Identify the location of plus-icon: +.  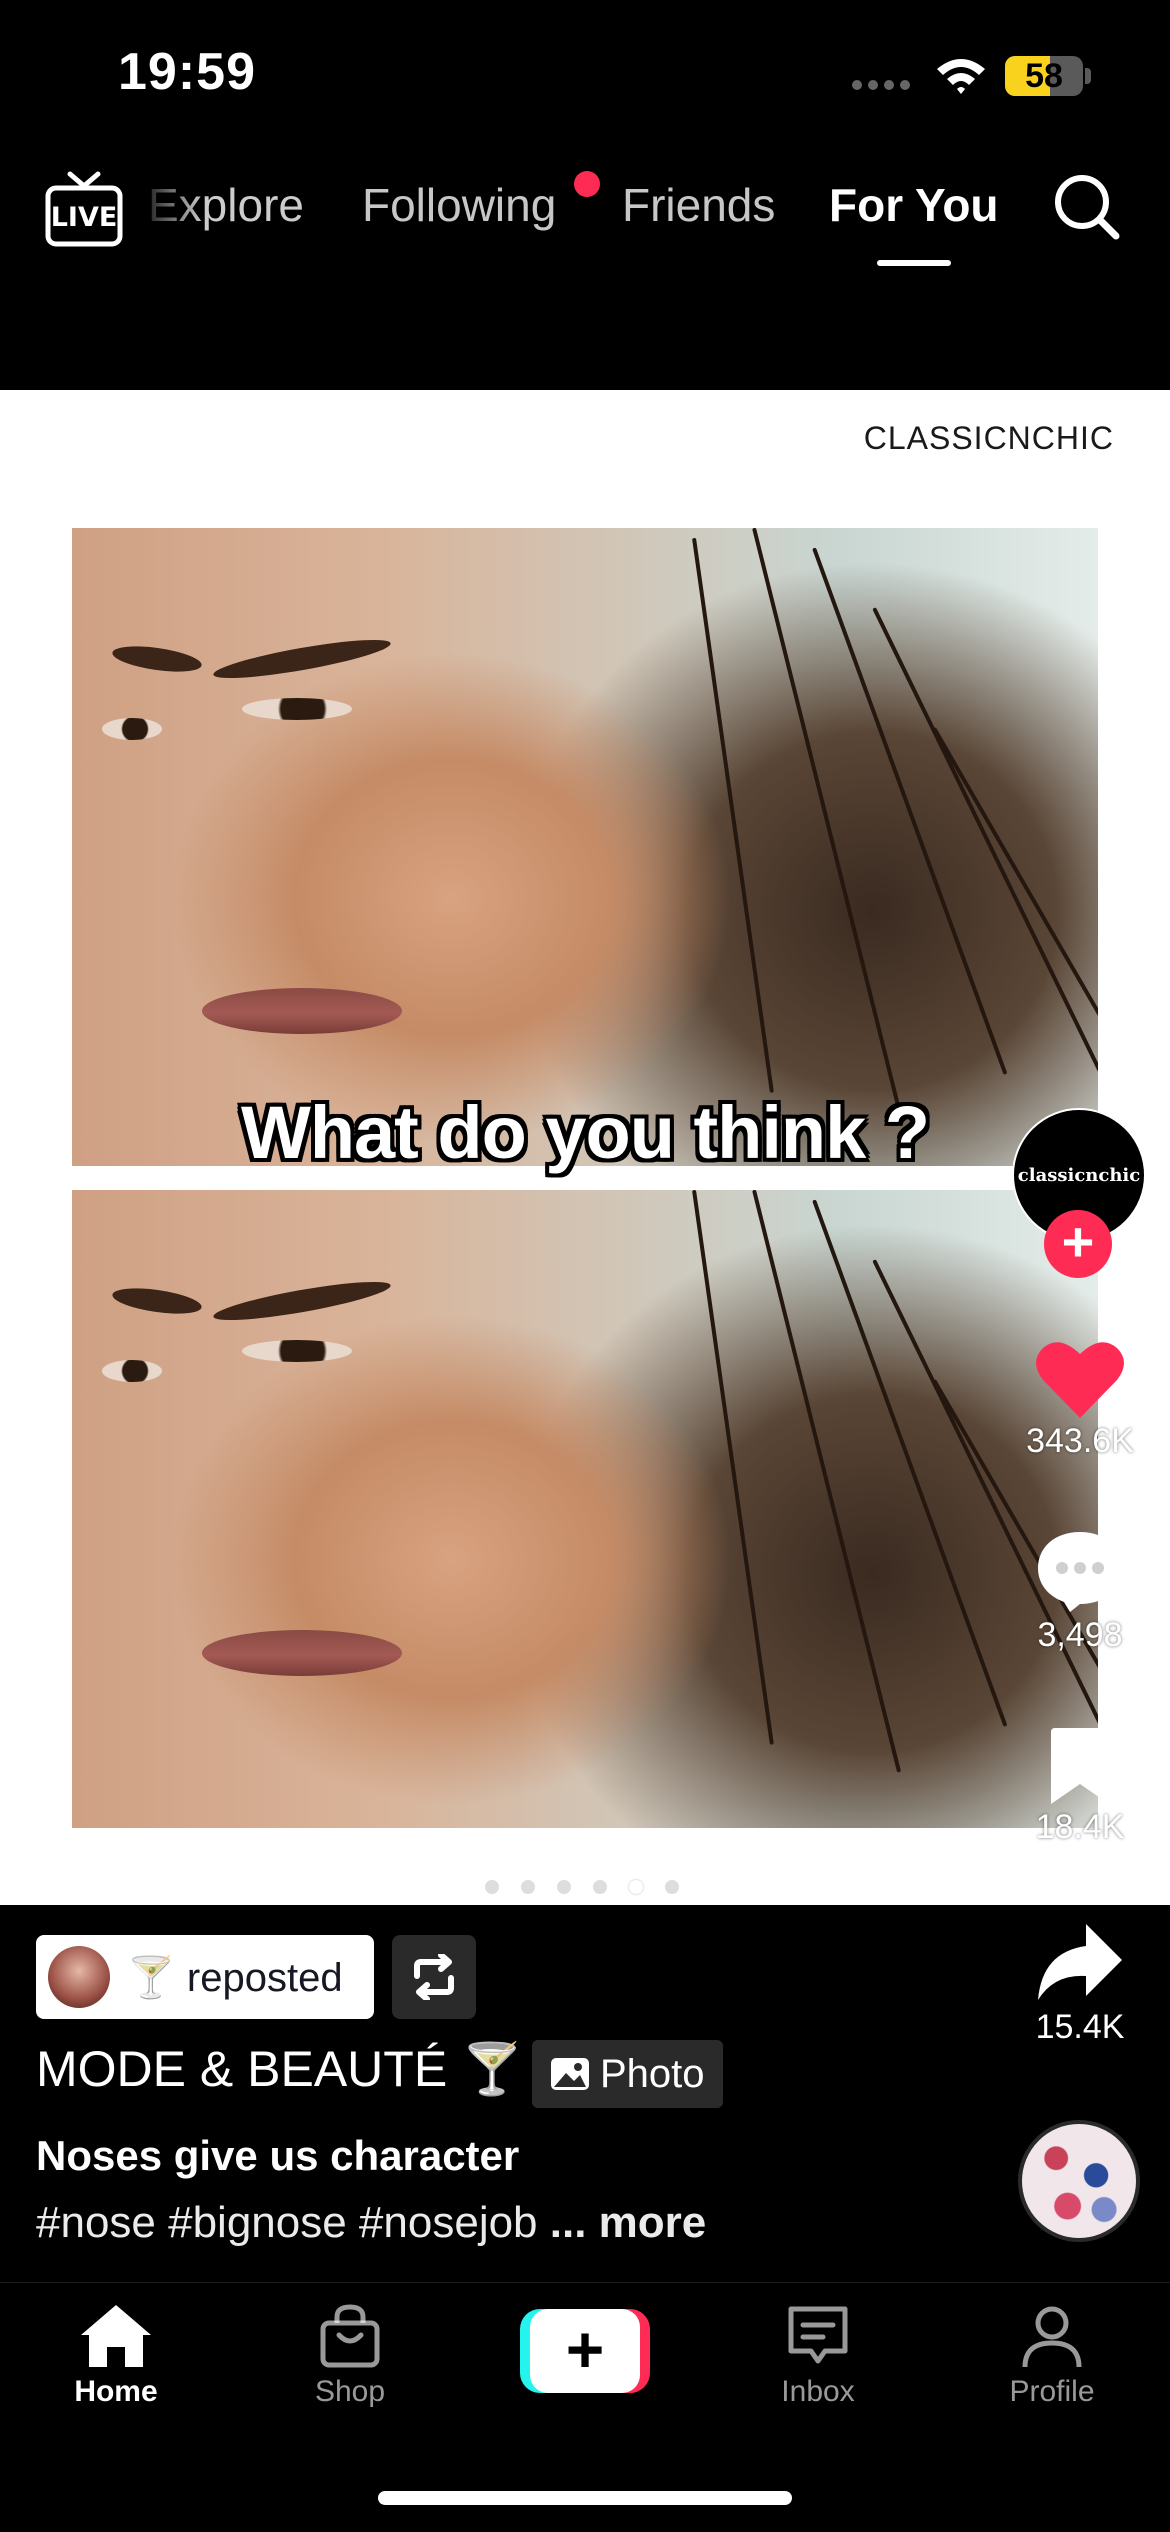
(585, 2351).